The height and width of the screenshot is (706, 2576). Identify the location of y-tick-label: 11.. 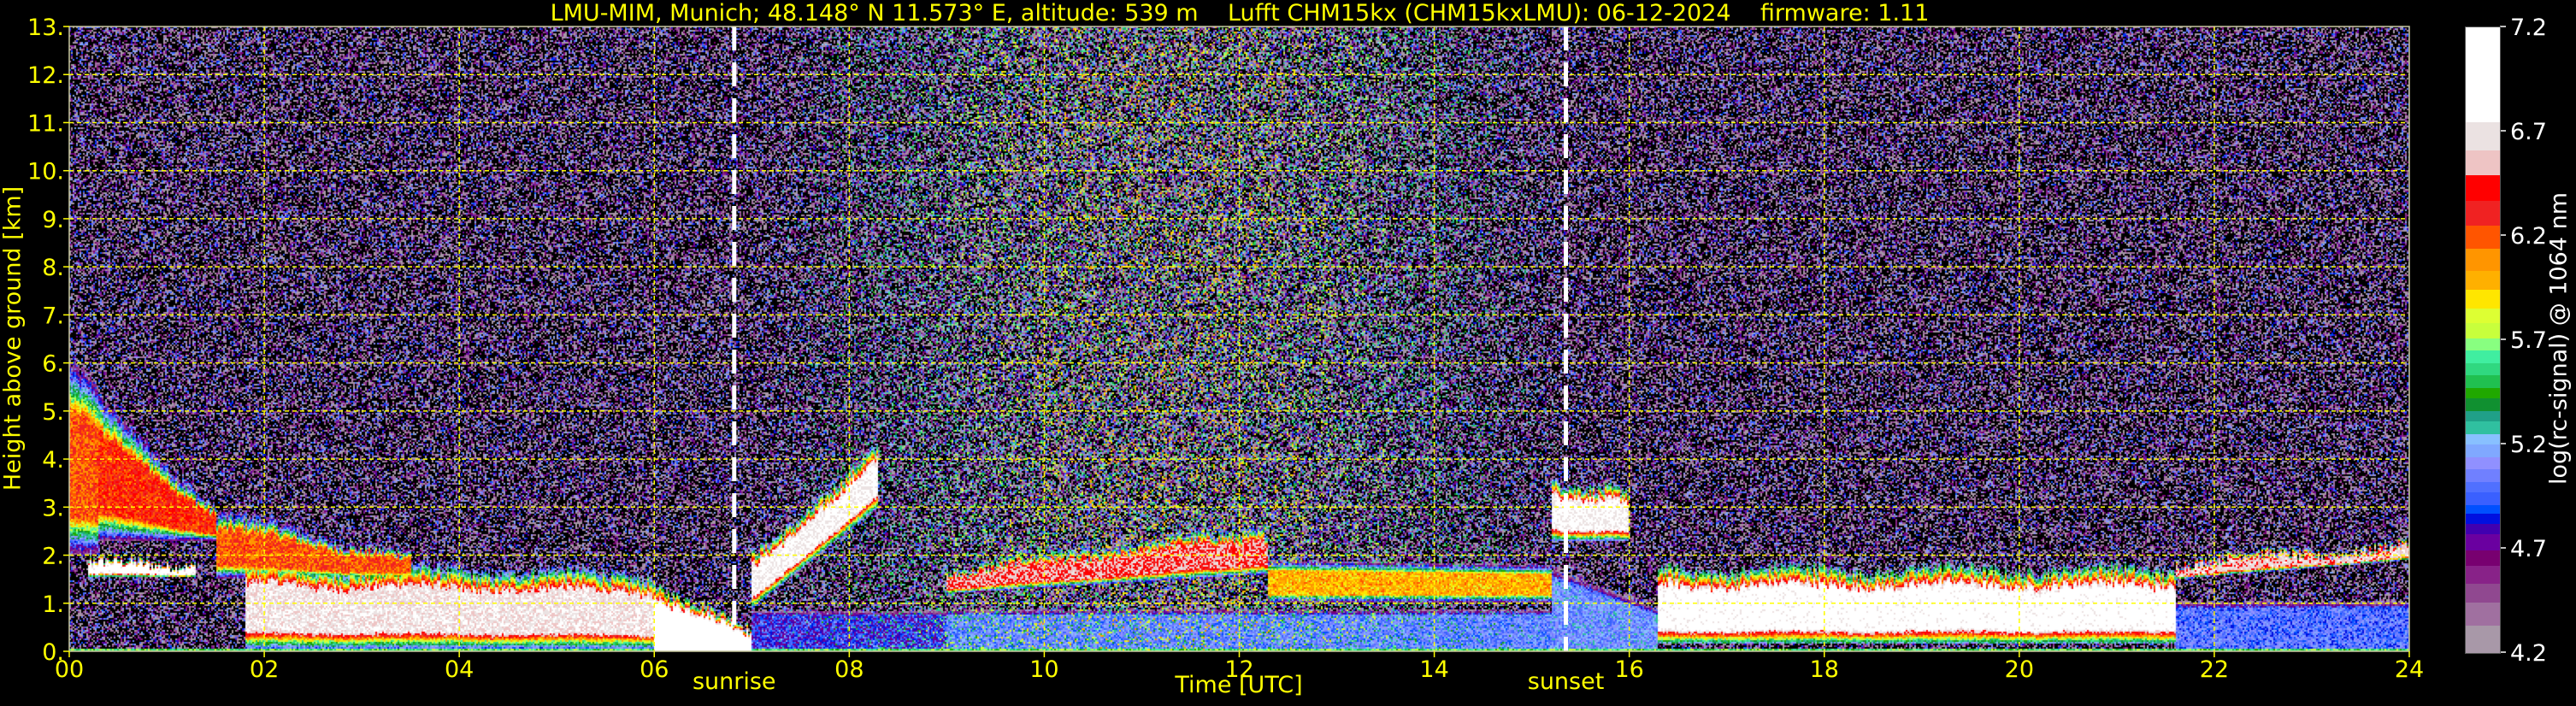
(45, 123).